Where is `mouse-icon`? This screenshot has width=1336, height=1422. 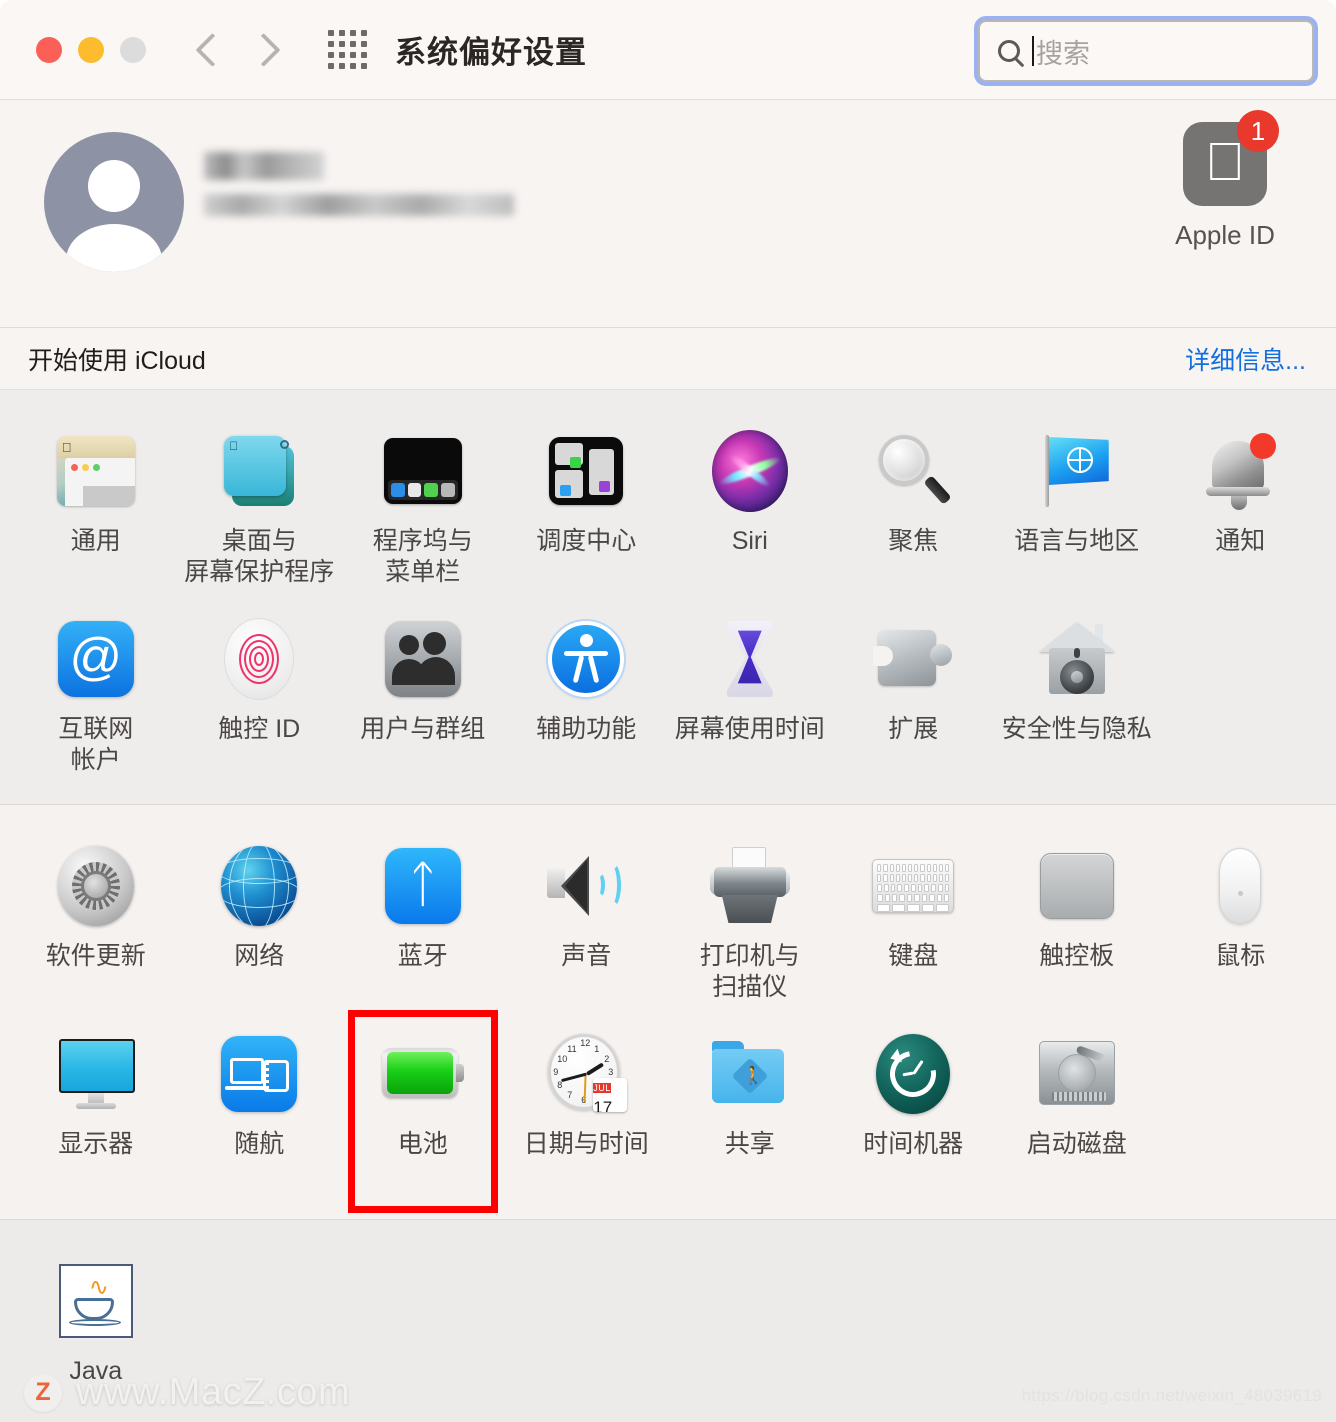
mouse-icon is located at coordinates (1240, 886).